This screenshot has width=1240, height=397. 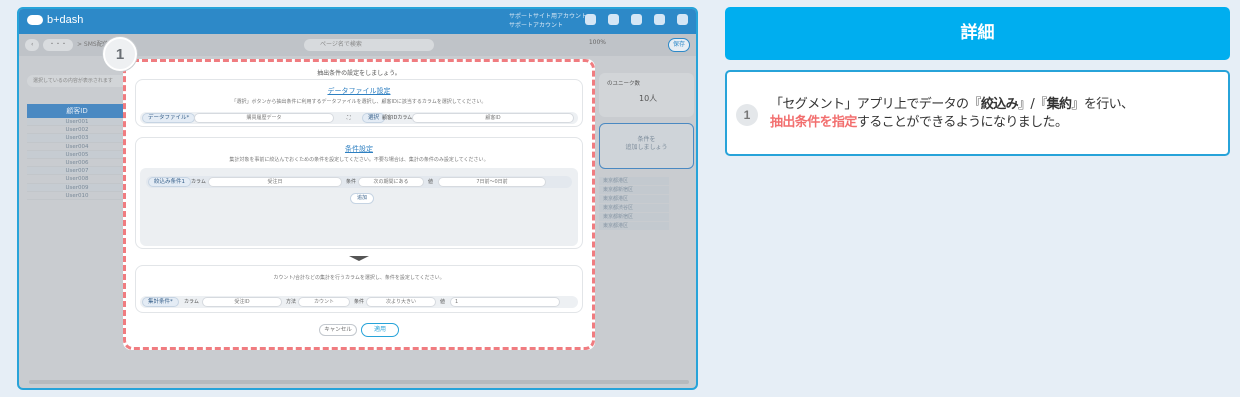 I want to click on table-row: User002, so click(x=77, y=130).